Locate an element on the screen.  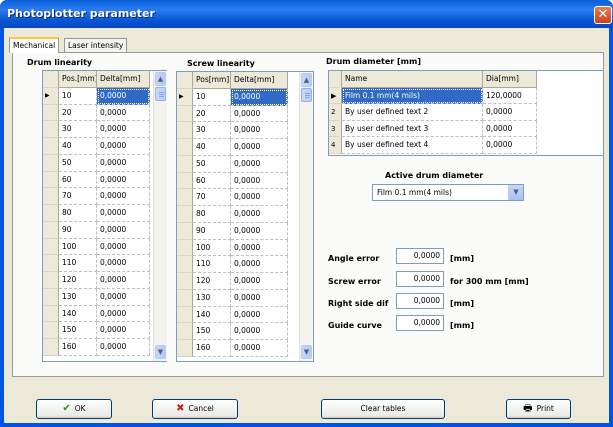
title-bar: Photoplotter parameter ✕ is located at coordinates (306, 14).